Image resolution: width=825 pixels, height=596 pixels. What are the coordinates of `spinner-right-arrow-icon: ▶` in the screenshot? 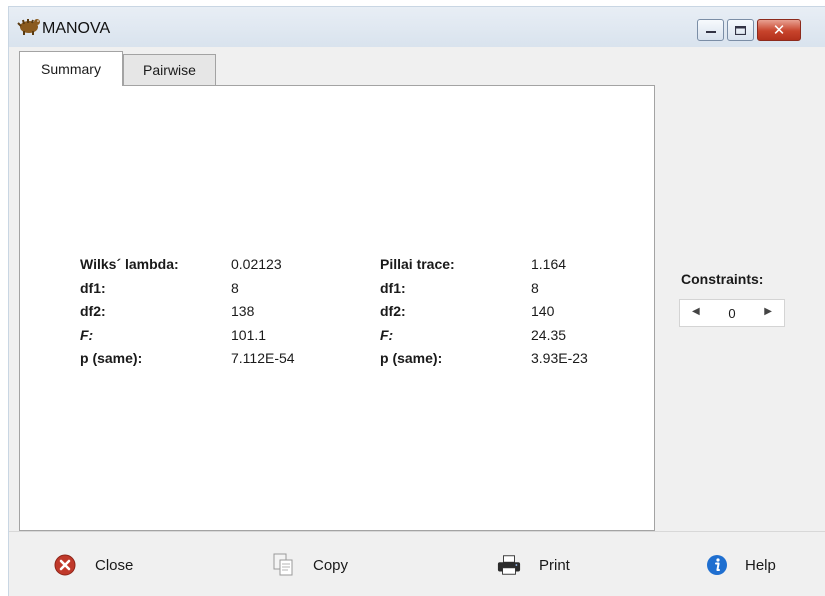 It's located at (768, 311).